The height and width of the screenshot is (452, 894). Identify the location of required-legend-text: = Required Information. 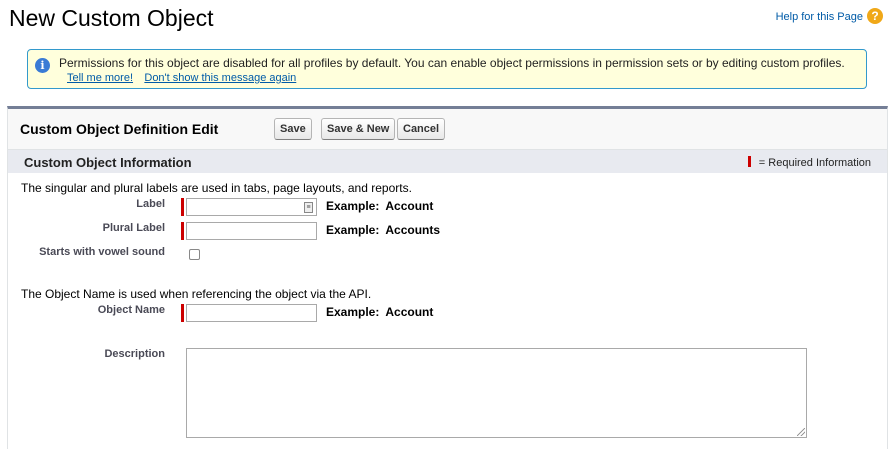
(814, 163).